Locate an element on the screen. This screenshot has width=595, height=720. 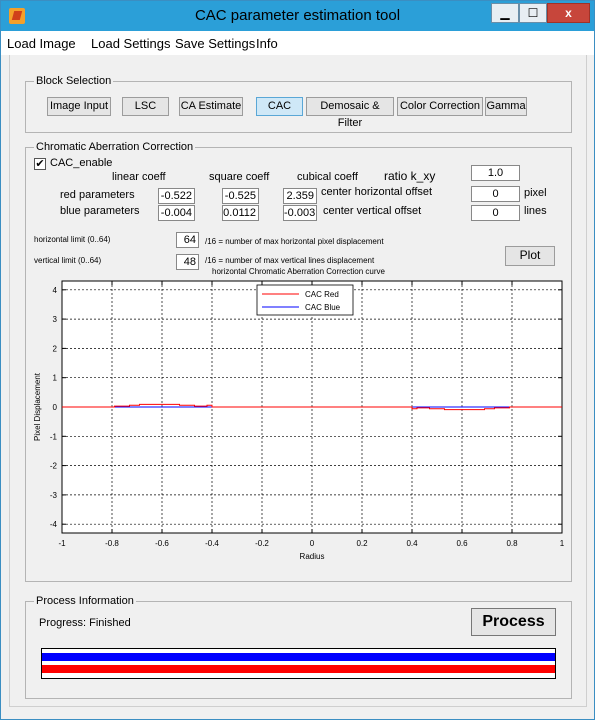
y-tick-label: 3 is located at coordinates (55, 319).